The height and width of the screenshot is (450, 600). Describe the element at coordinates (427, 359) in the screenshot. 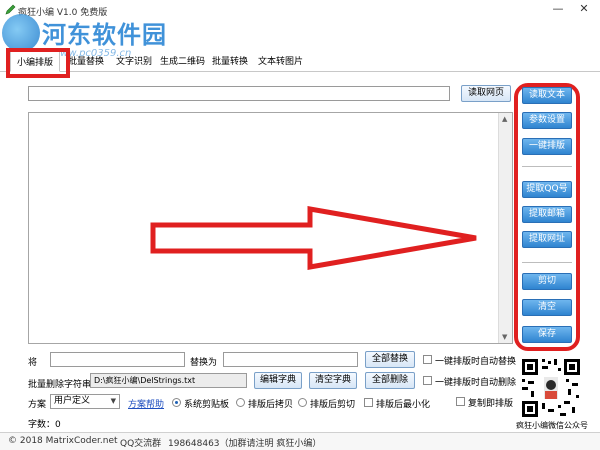

I see `auto-replace-checkbox` at that location.